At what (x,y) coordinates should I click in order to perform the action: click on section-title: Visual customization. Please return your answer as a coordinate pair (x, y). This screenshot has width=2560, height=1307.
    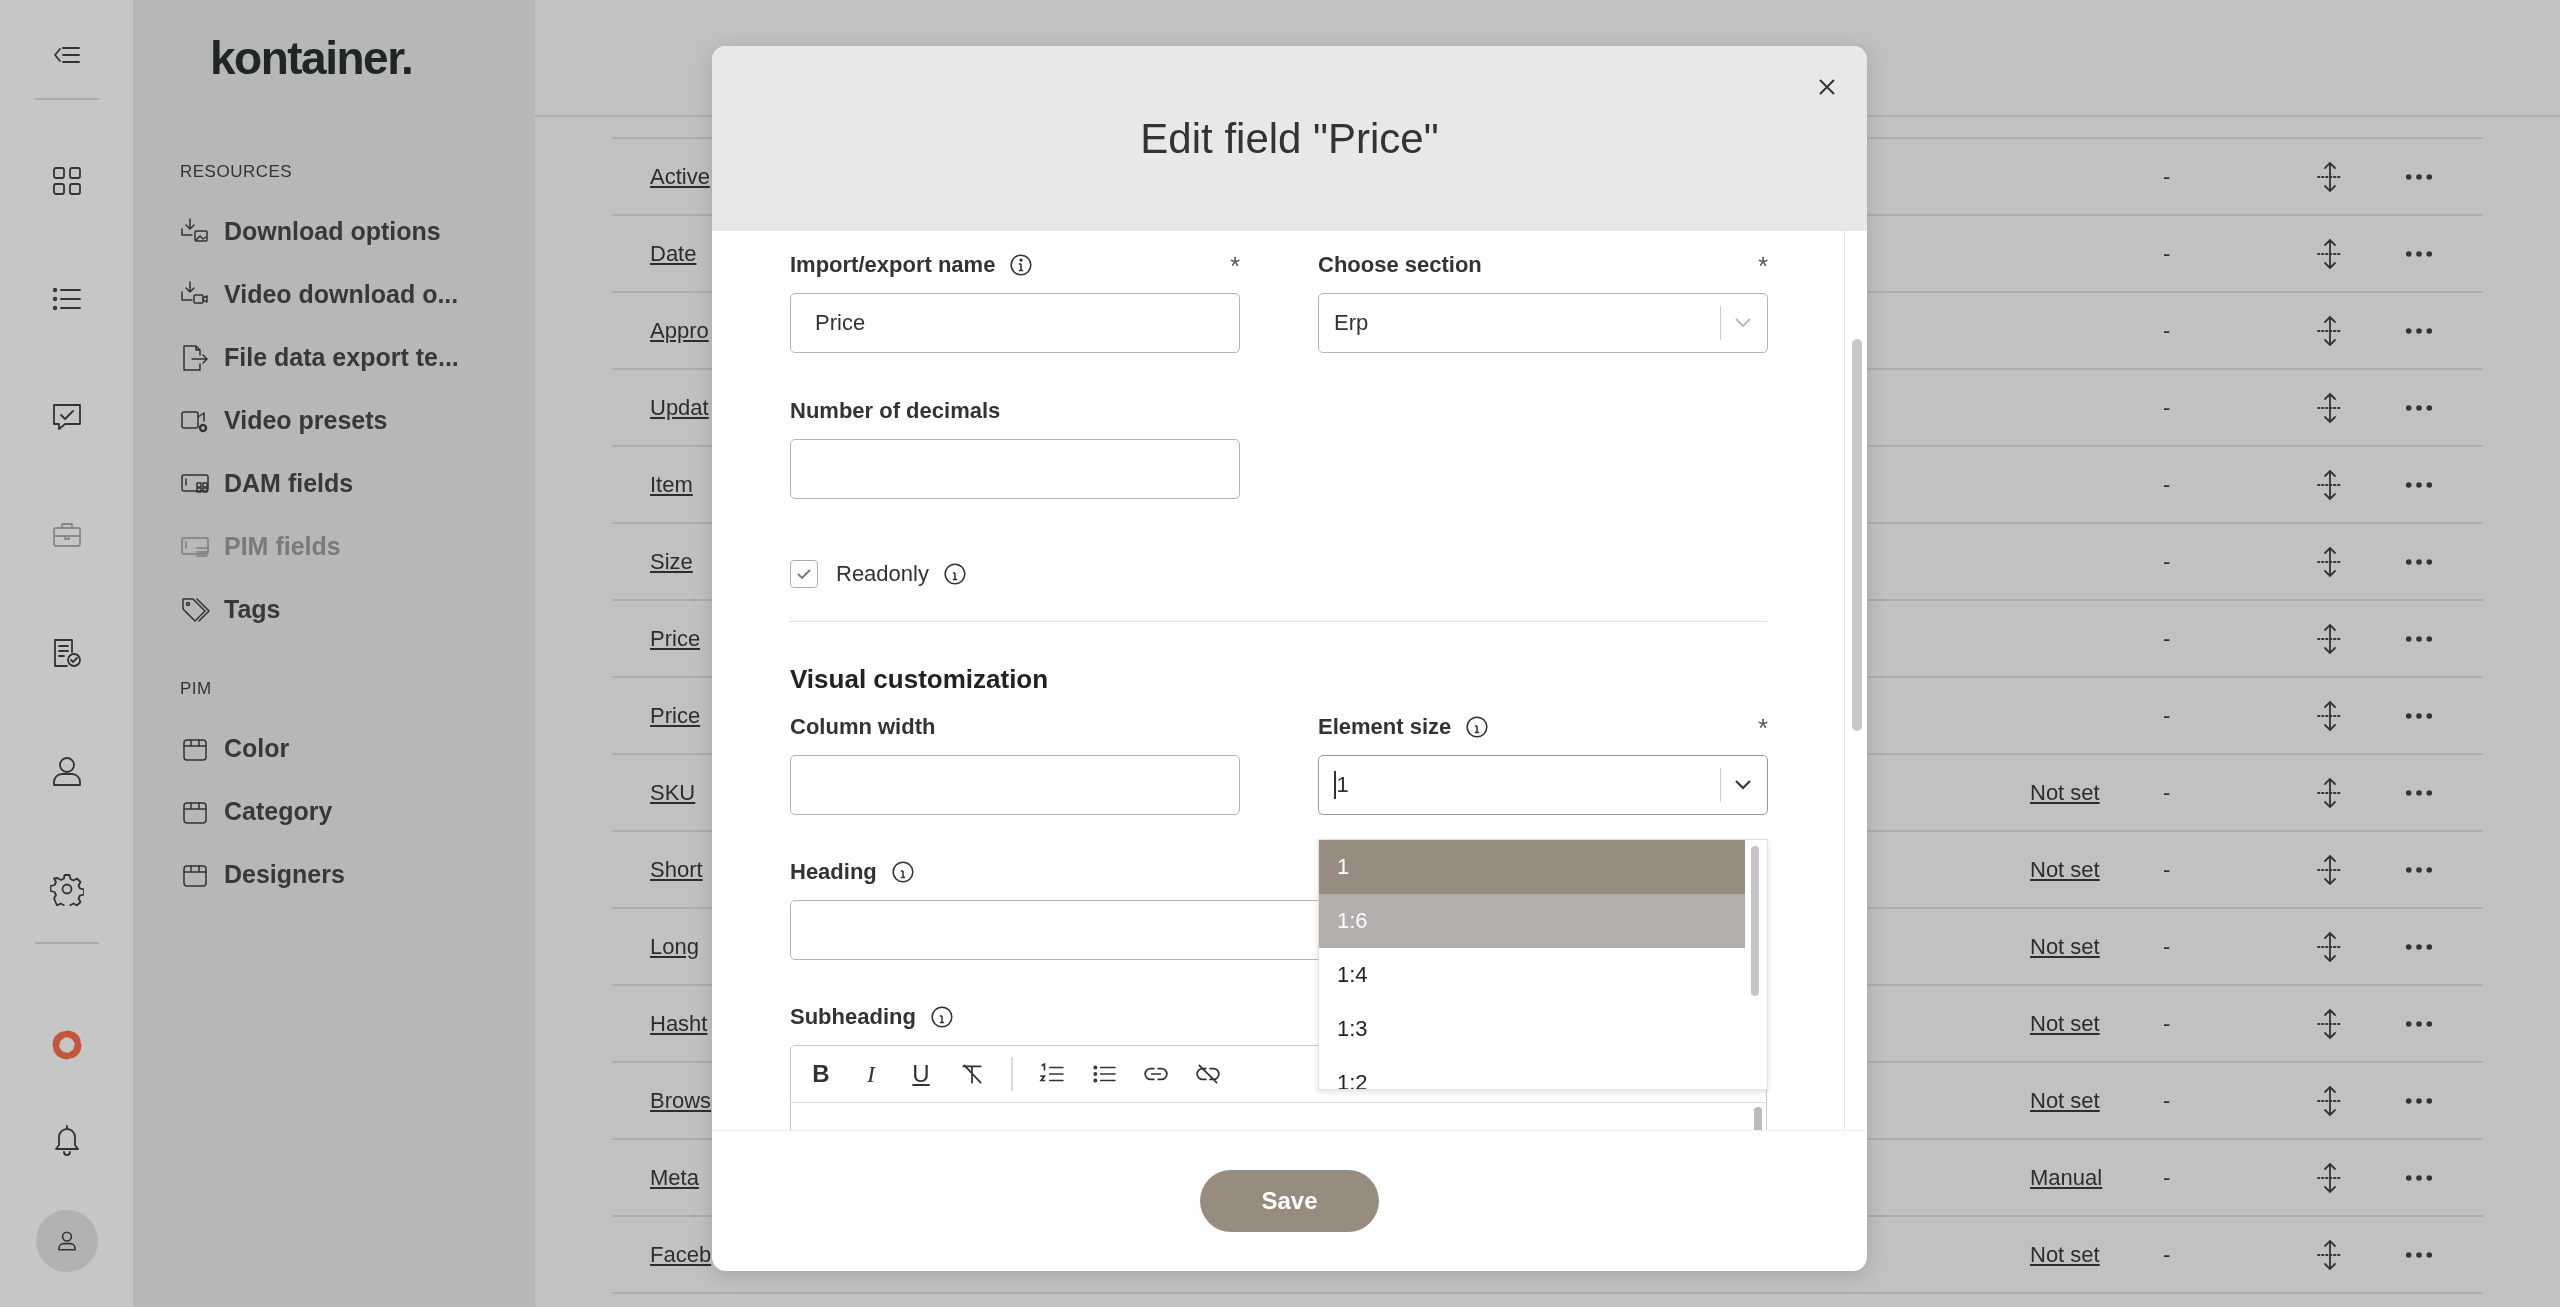
    Looking at the image, I should click on (920, 679).